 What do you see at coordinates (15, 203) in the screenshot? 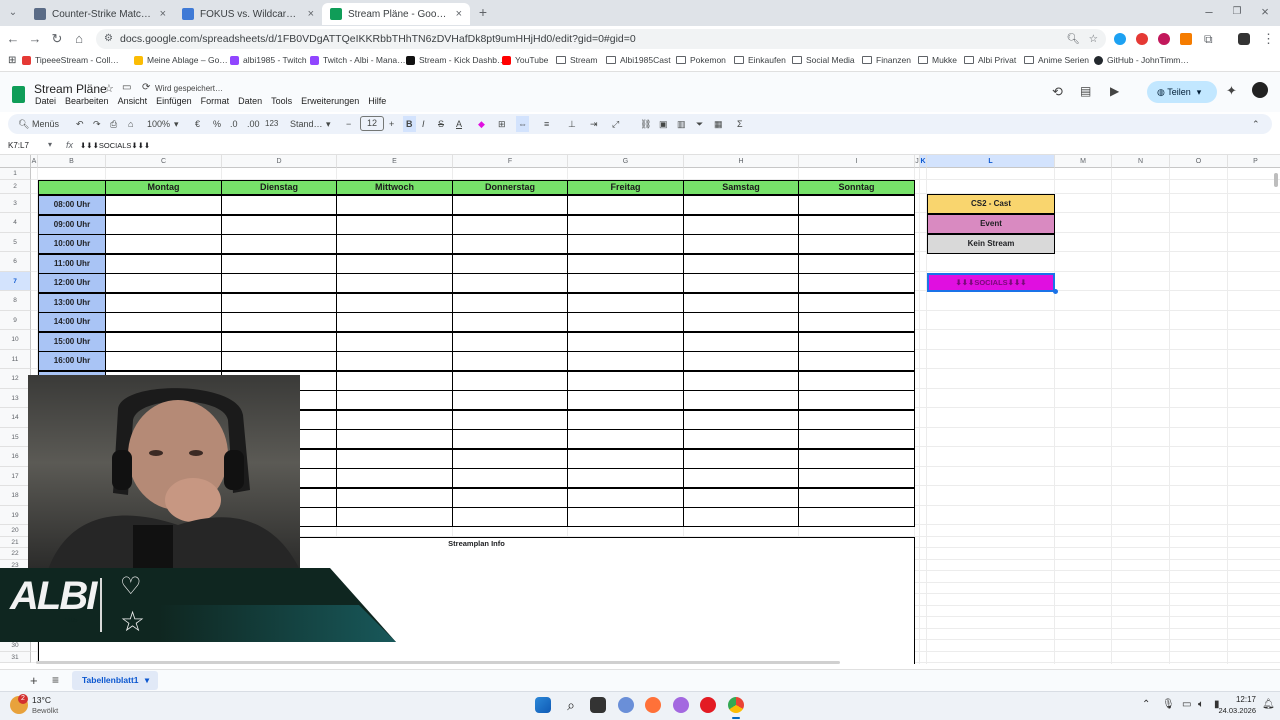
I see `row-header-3: 3` at bounding box center [15, 203].